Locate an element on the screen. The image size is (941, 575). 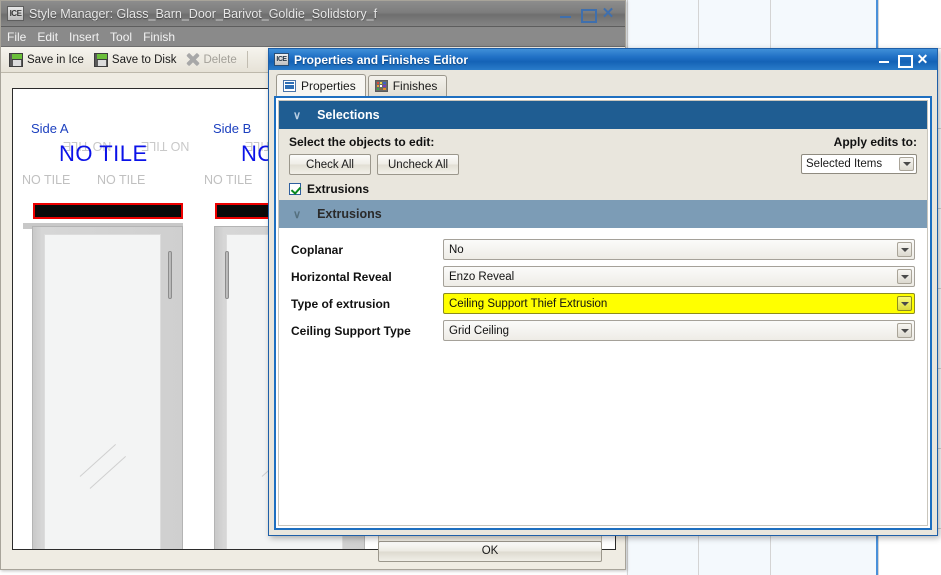
menu-item-edit: Edit is located at coordinates (47, 37).